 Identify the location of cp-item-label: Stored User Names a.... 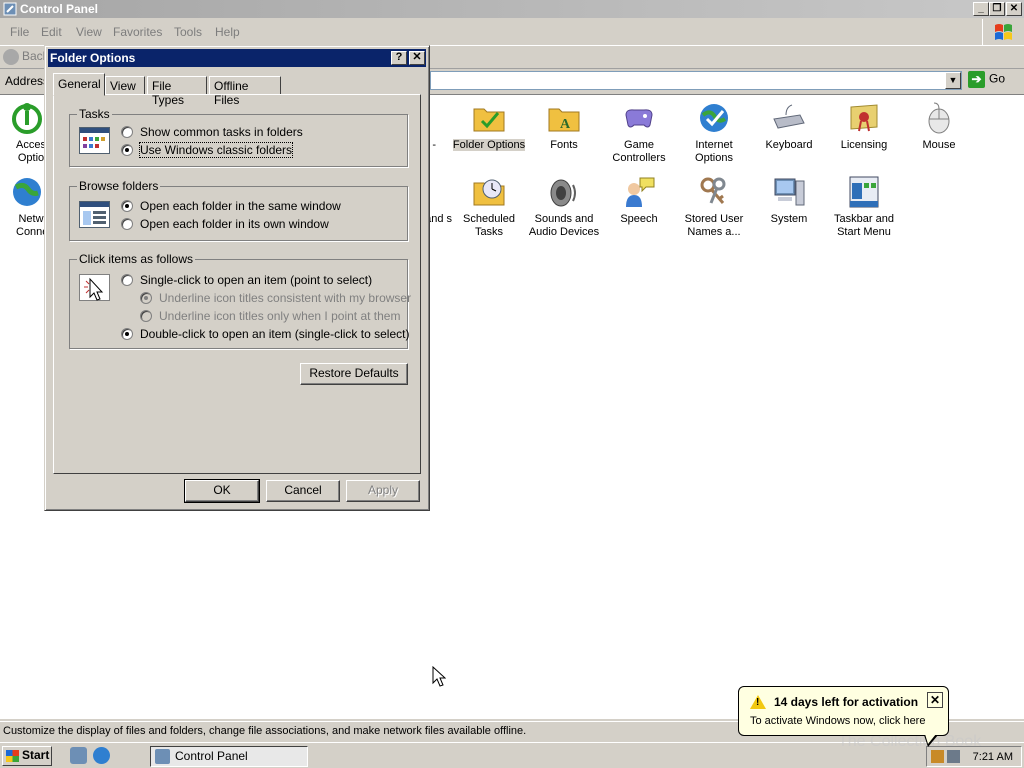
(714, 225).